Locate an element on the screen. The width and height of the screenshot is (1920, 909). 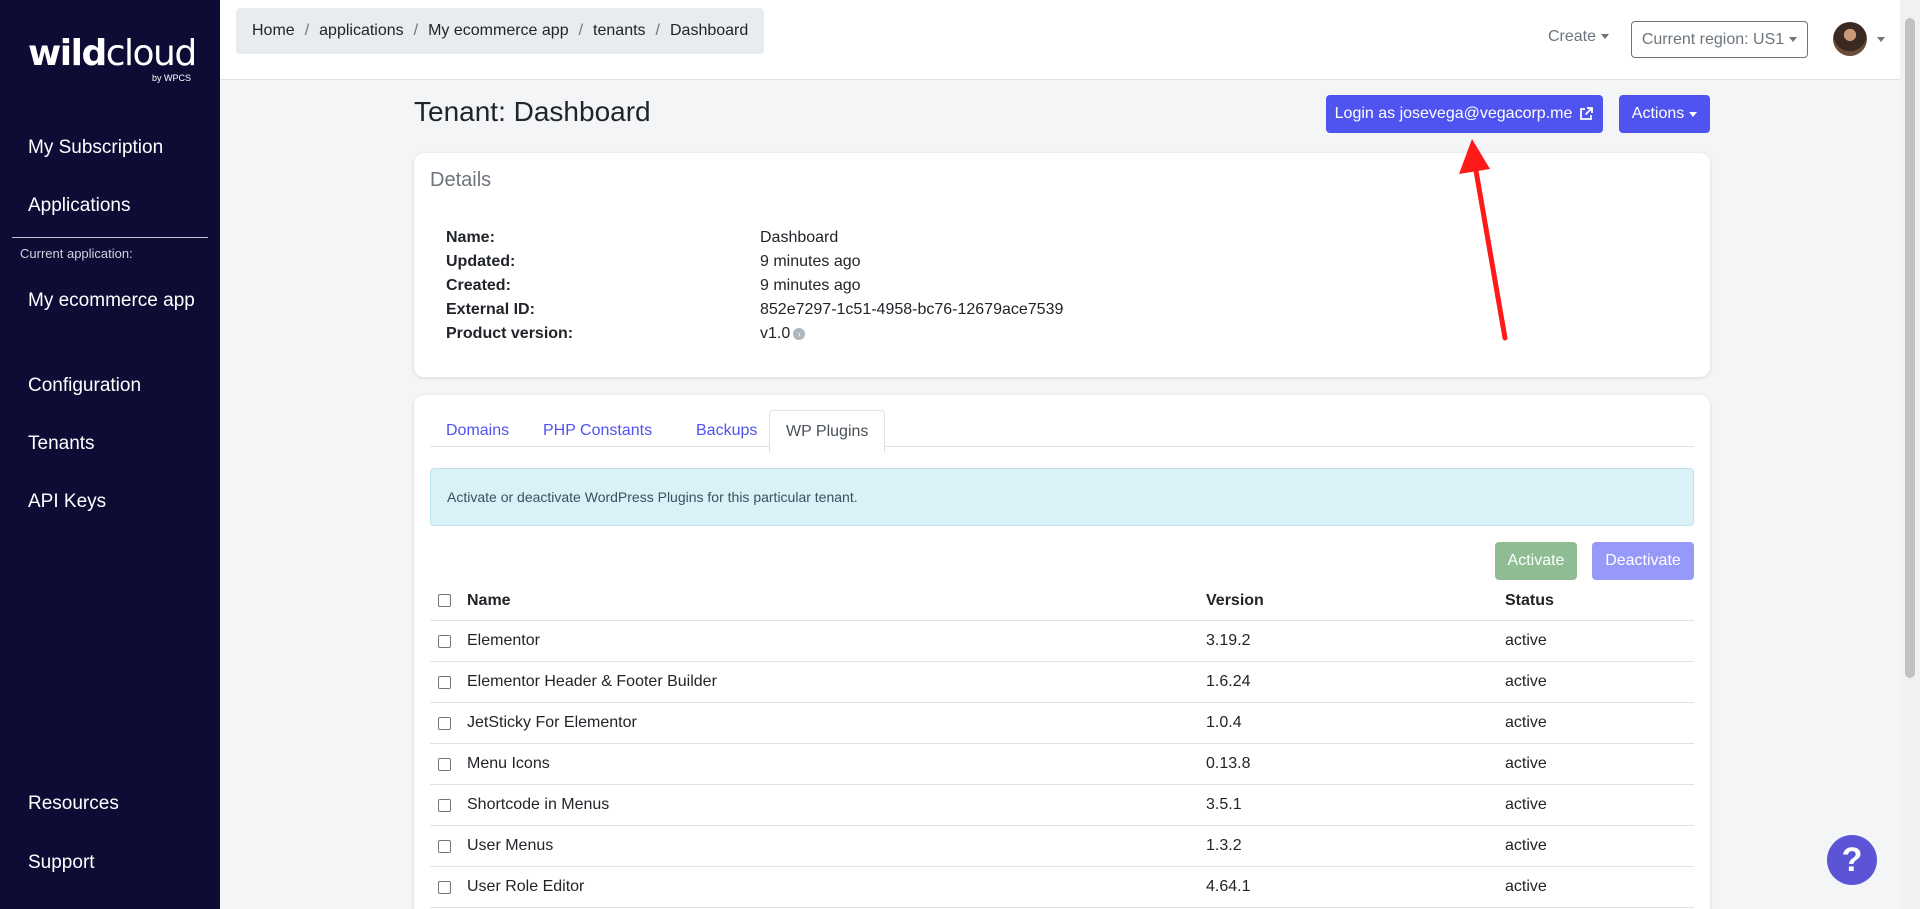
breadcrumb-applications: applications is located at coordinates (361, 31).